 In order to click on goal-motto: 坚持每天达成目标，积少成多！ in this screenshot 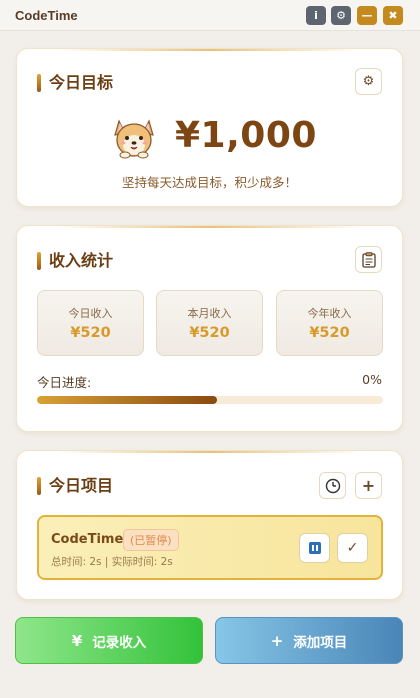, I will do `click(209, 182)`.